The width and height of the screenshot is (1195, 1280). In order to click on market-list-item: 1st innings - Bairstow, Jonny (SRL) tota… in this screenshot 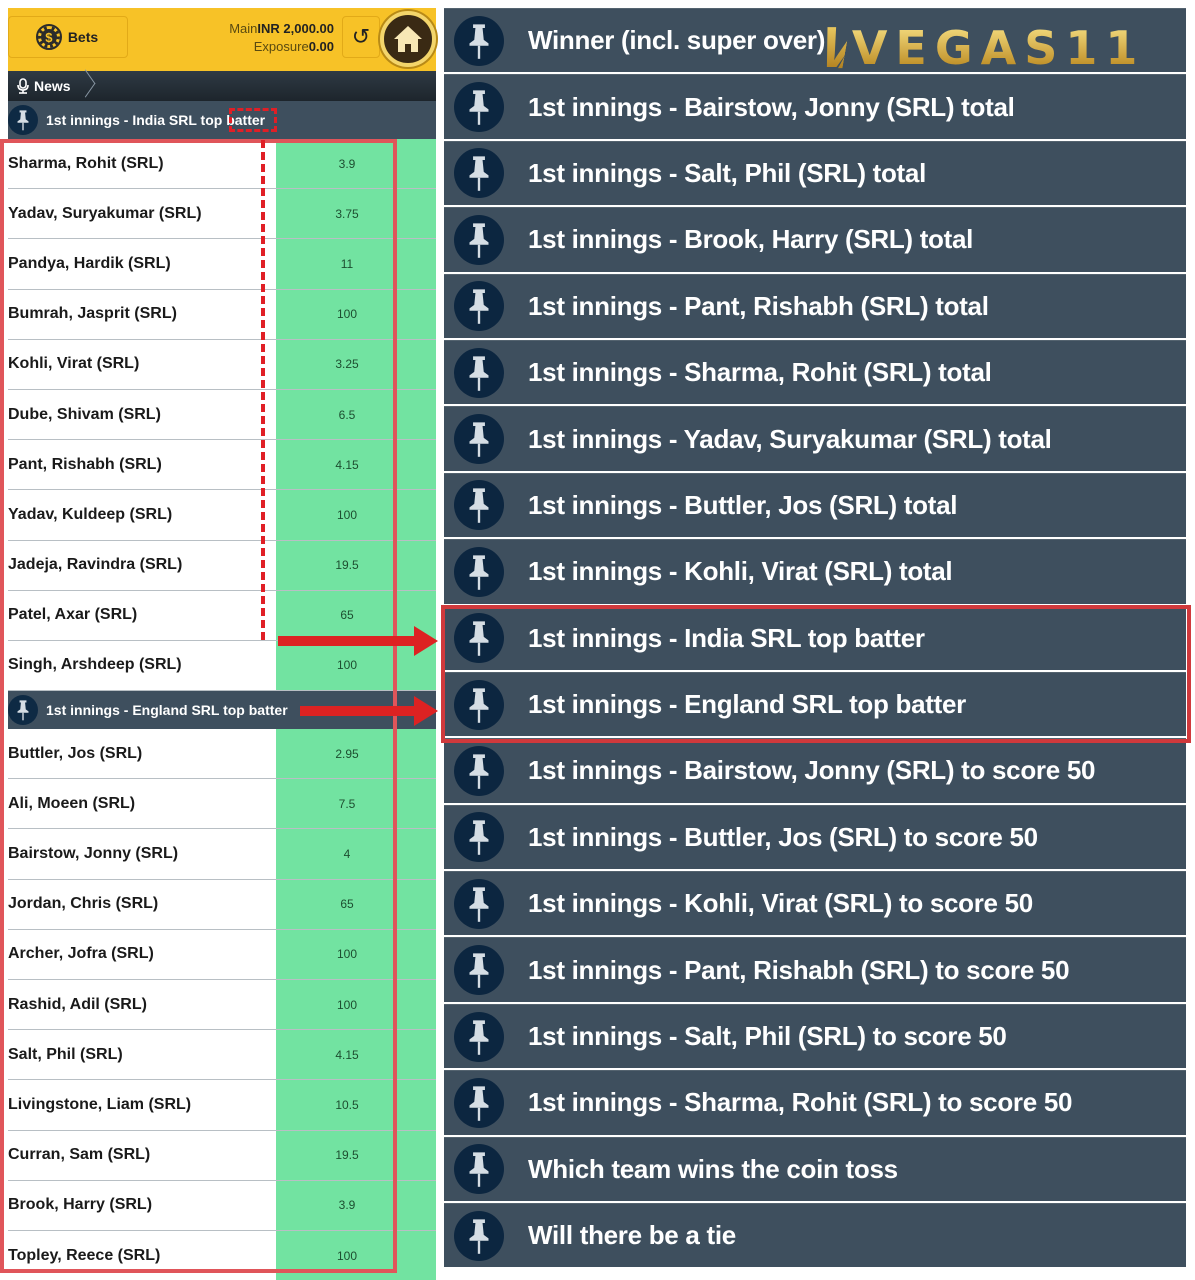, I will do `click(815, 106)`.